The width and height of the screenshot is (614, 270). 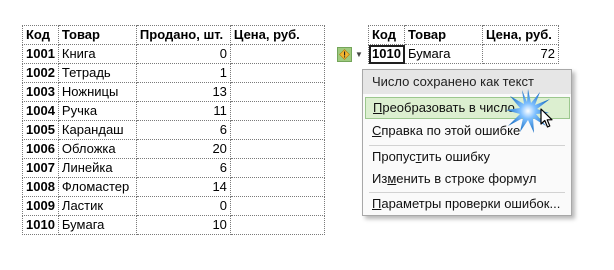 I want to click on cell-product: Ручка, so click(x=97, y=111).